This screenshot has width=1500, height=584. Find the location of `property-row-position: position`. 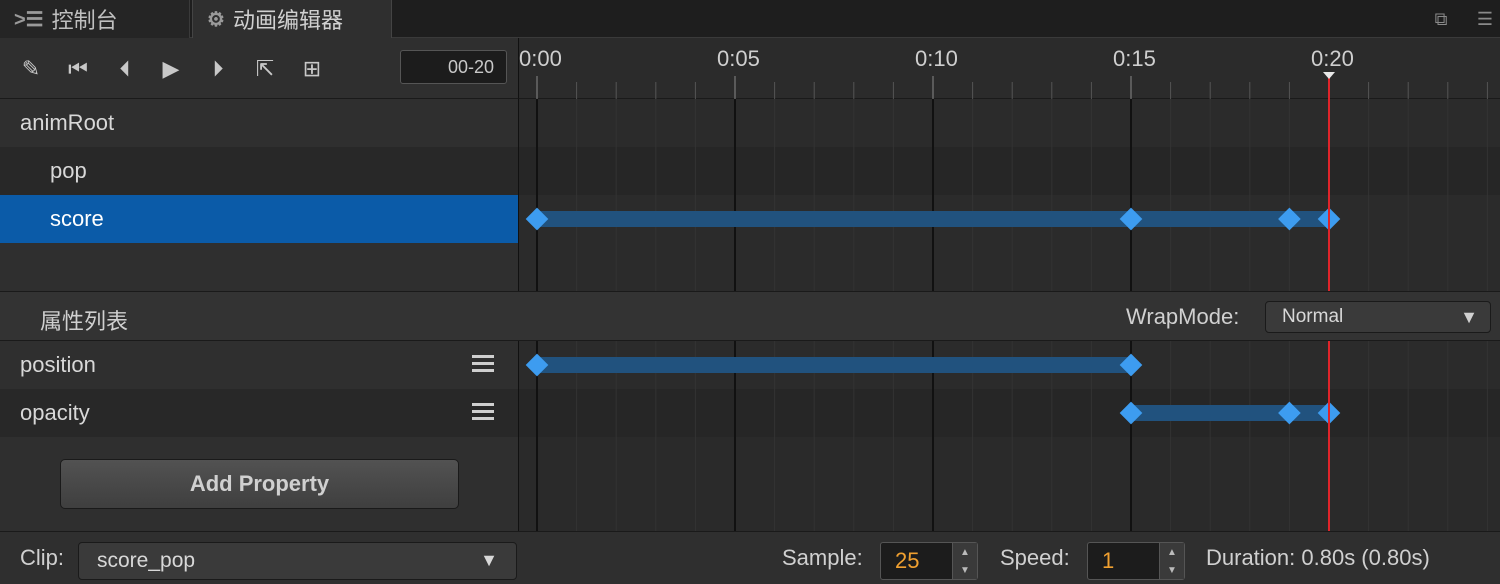

property-row-position: position is located at coordinates (259, 365).